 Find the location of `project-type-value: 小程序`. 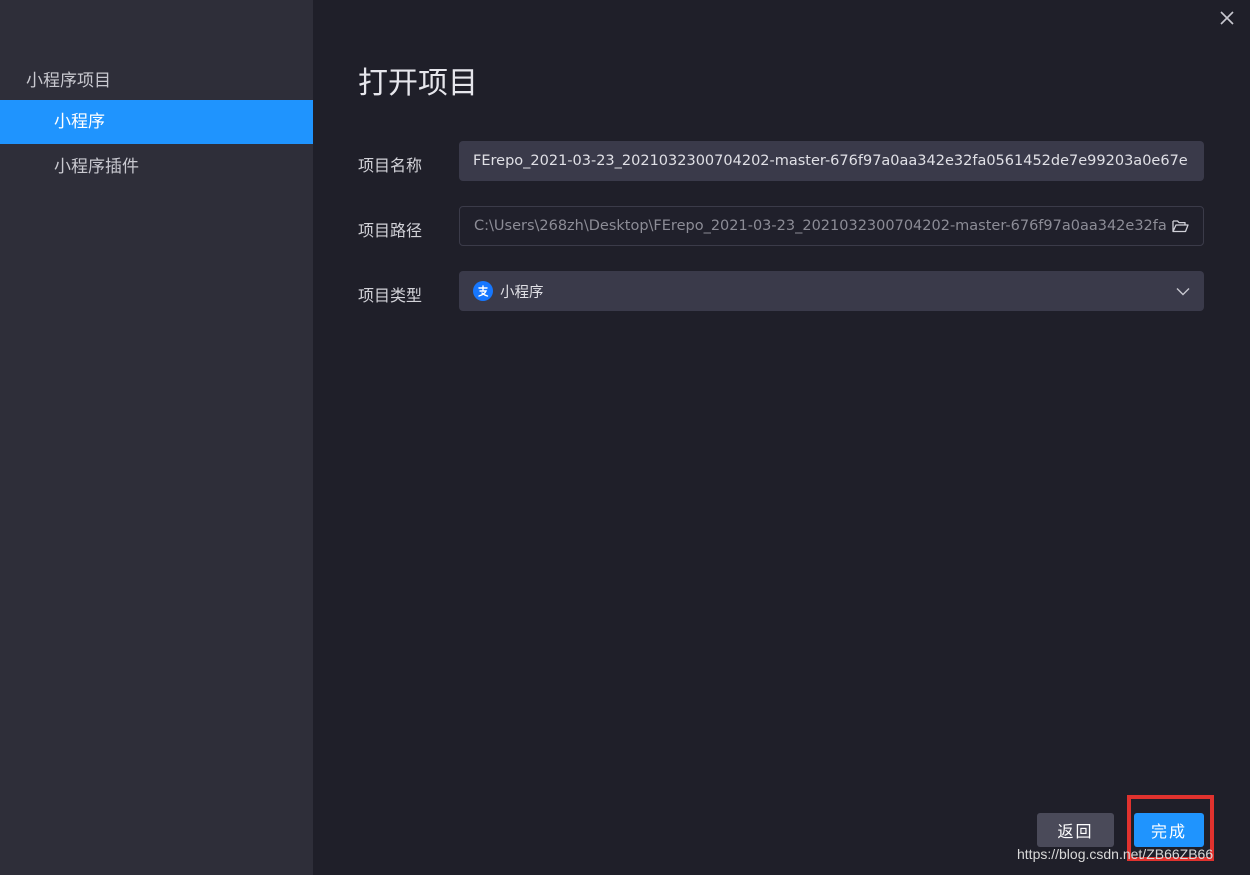

project-type-value: 小程序 is located at coordinates (522, 292).